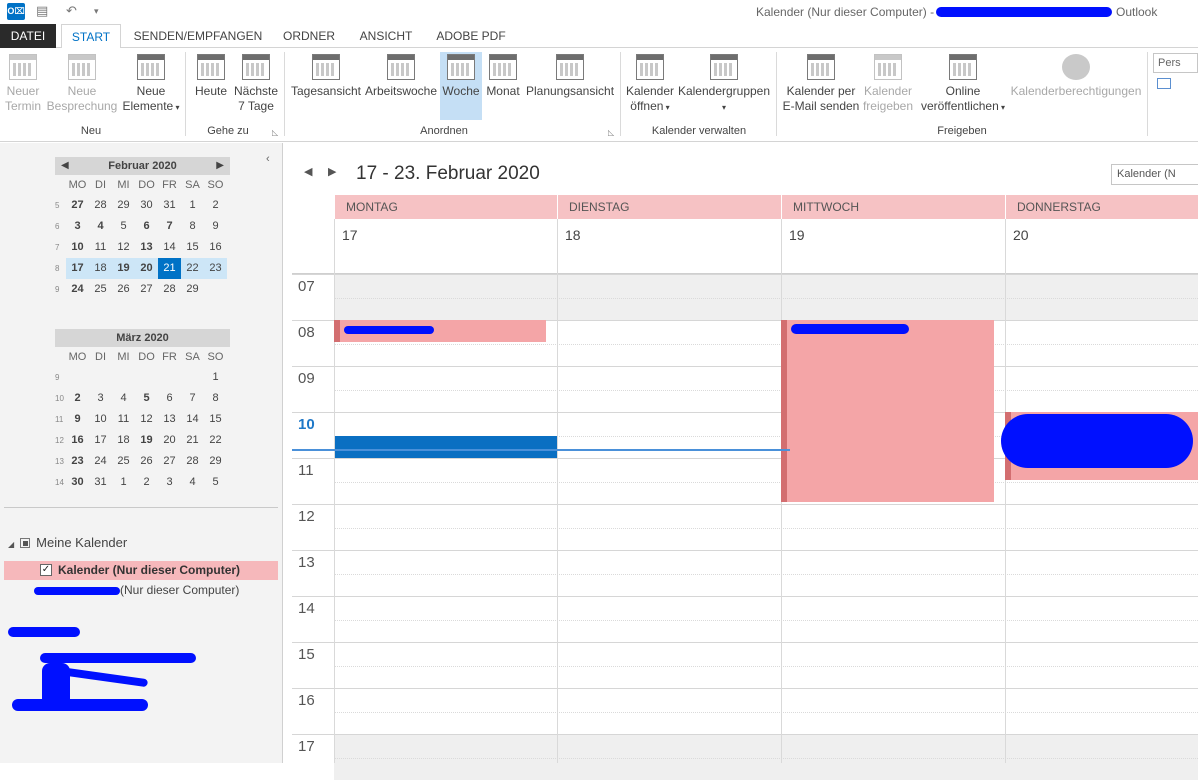 The width and height of the screenshot is (1198, 780). I want to click on open-calendar-button: Kalender öffnen ▾, so click(650, 83).